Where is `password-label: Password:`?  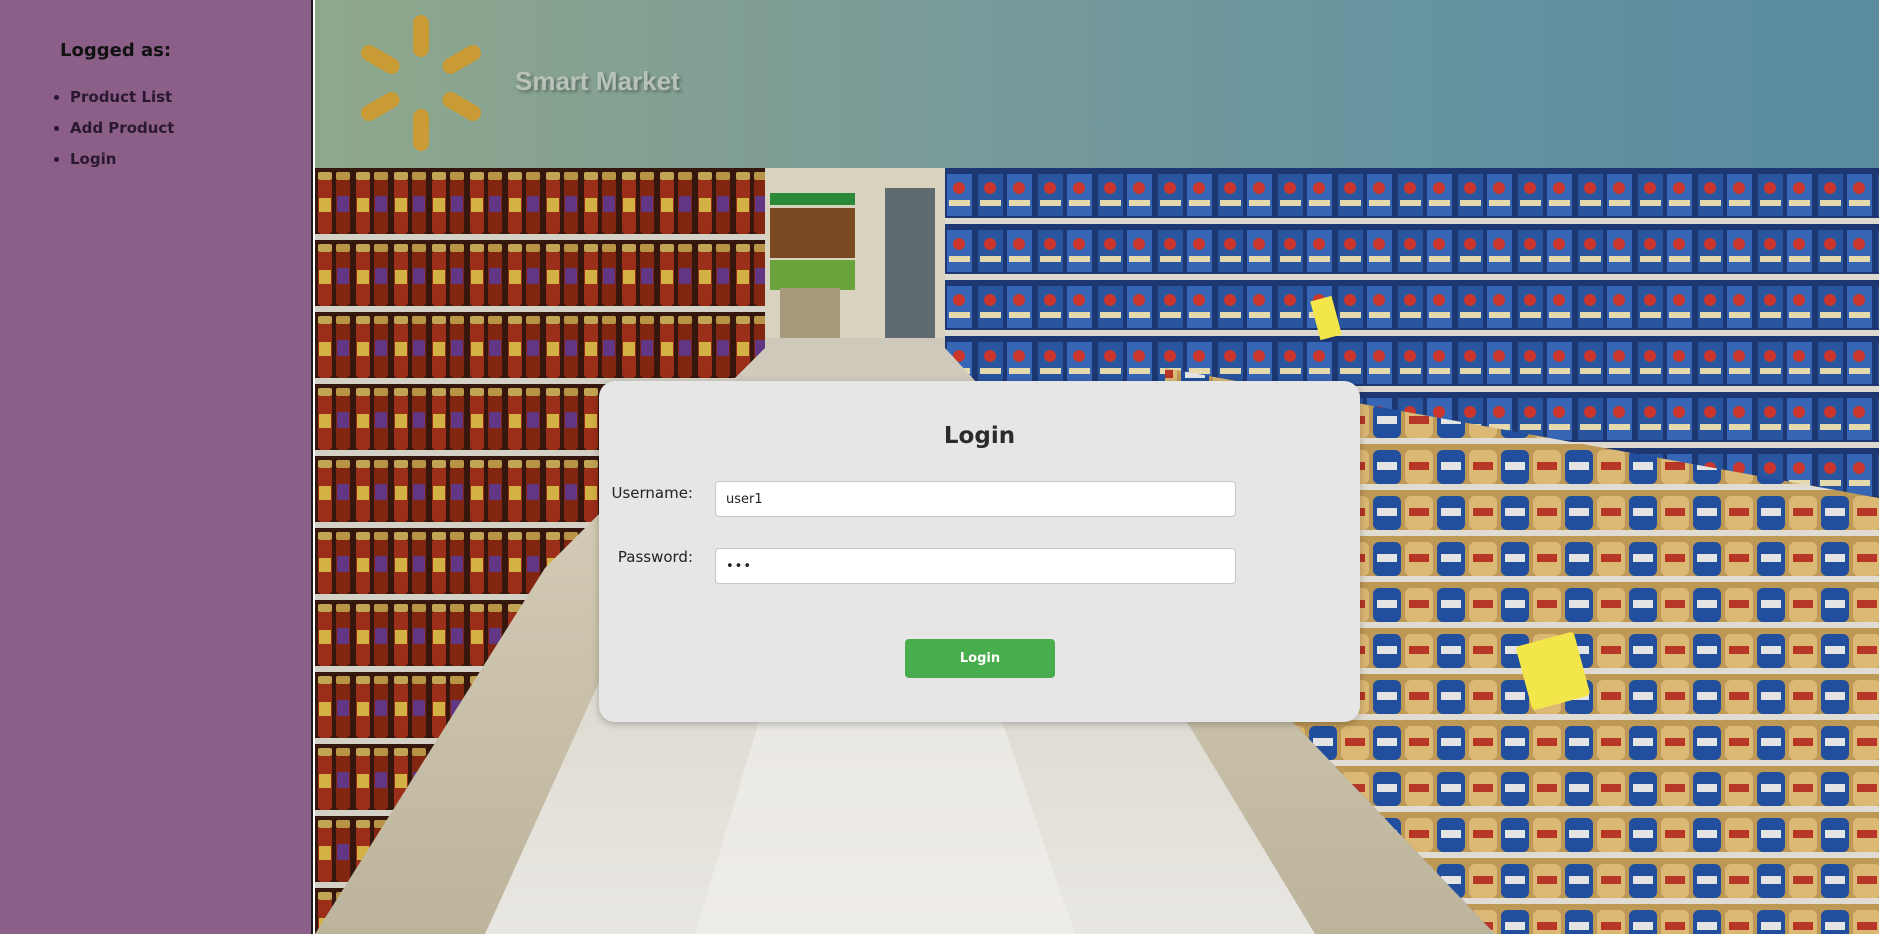 password-label: Password: is located at coordinates (655, 557).